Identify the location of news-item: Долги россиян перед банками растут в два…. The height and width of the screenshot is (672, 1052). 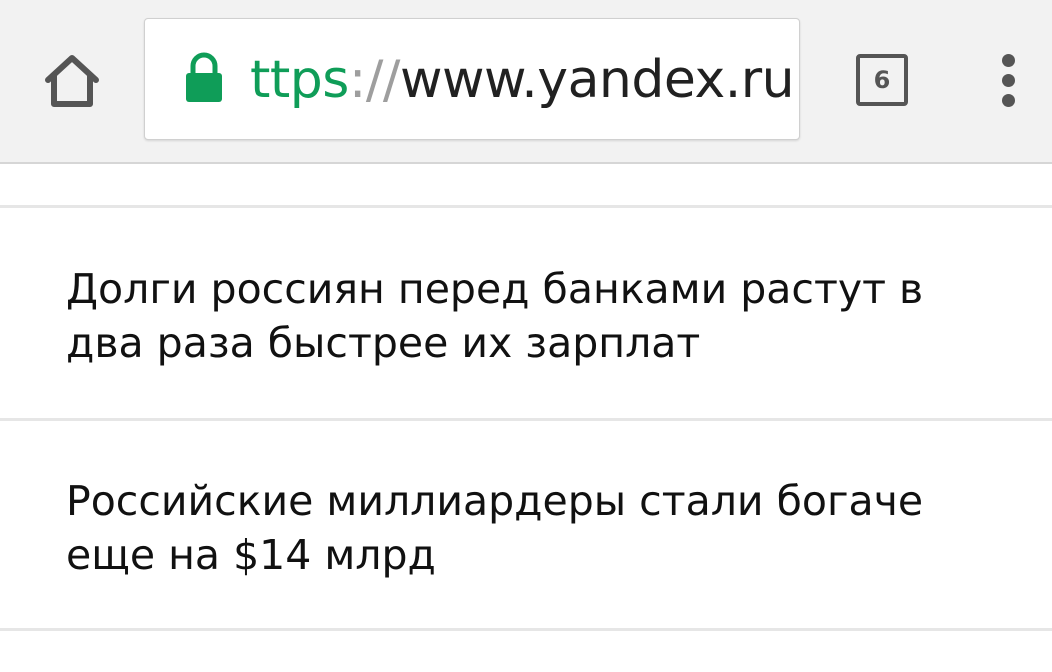
(536, 316).